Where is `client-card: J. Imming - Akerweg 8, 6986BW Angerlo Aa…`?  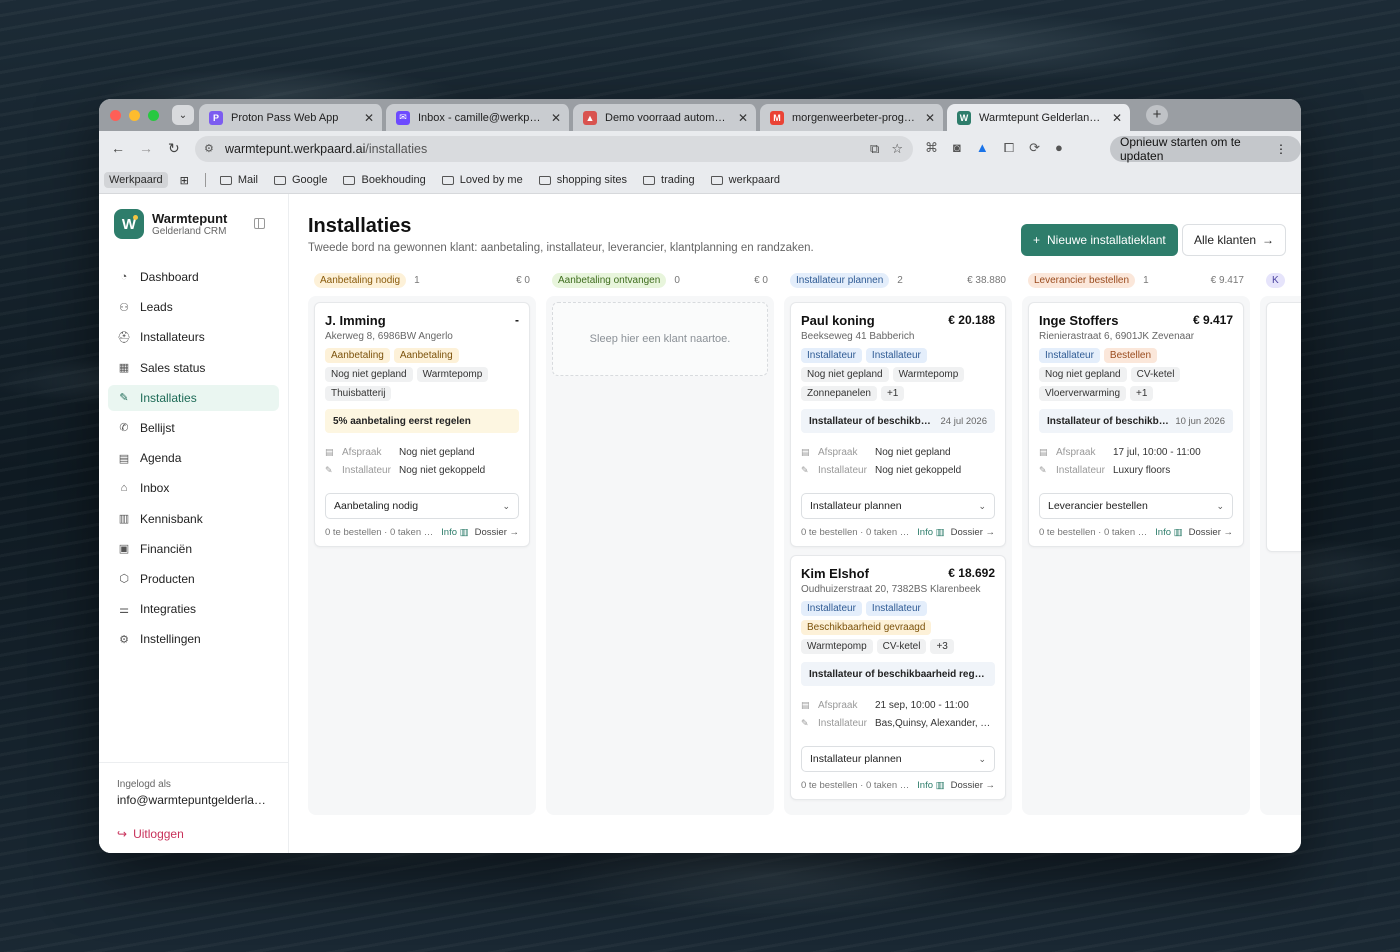 client-card: J. Imming - Akerweg 8, 6986BW Angerlo Aa… is located at coordinates (422, 424).